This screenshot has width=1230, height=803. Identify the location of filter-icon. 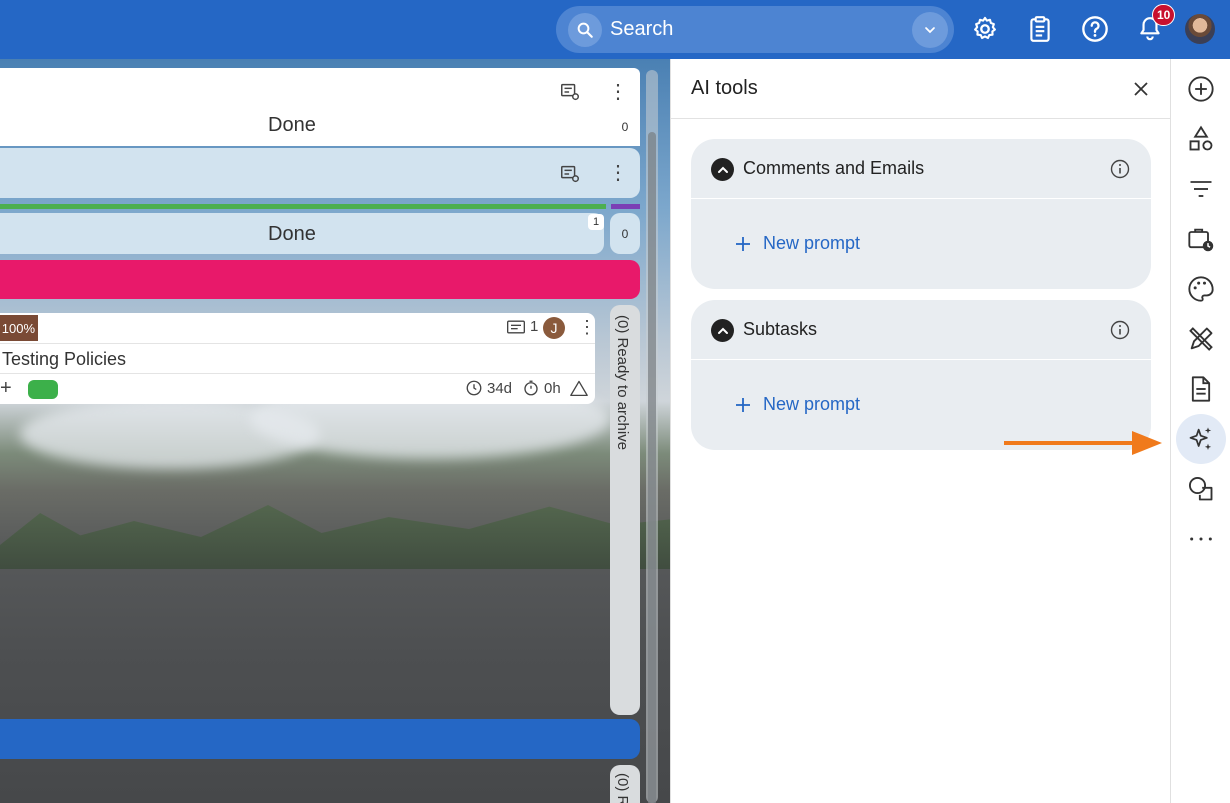
(1201, 189).